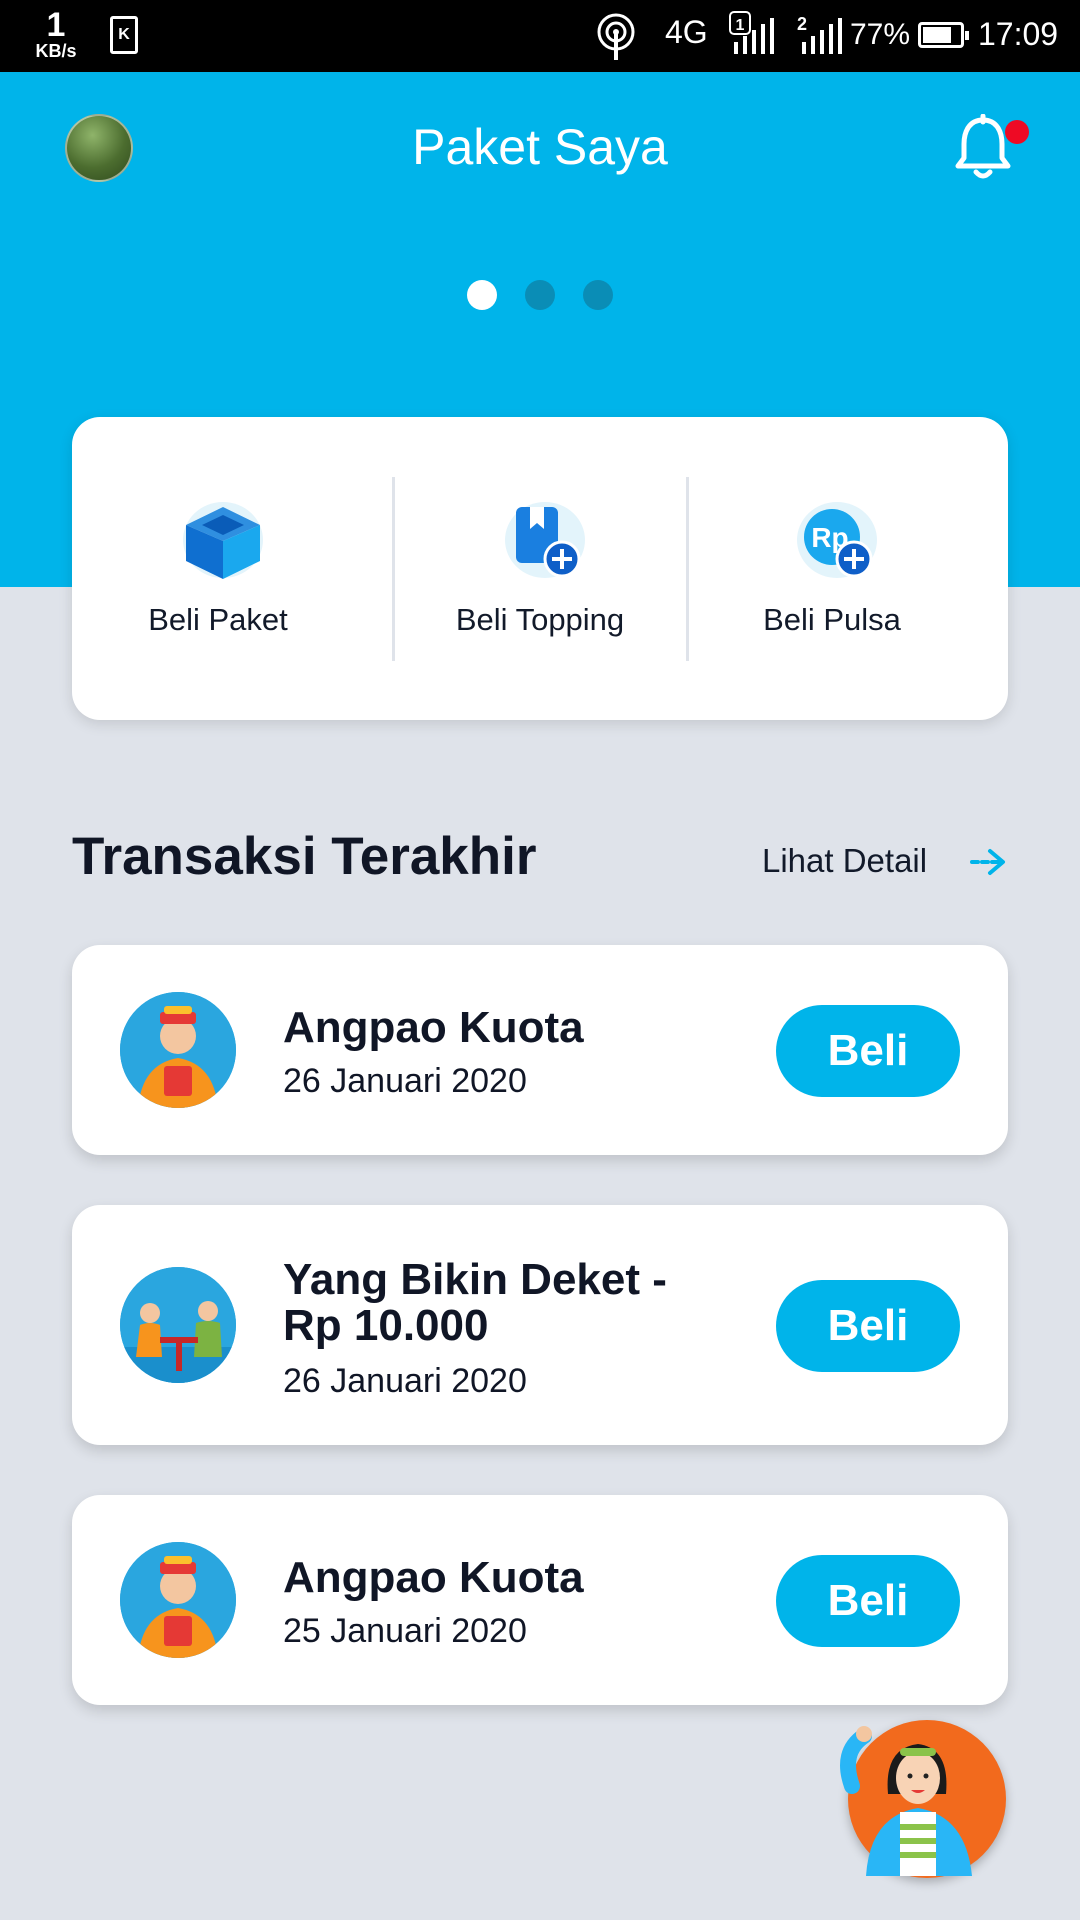 The height and width of the screenshot is (1920, 1080). I want to click on network-speed: 1 KB/s, so click(56, 34).